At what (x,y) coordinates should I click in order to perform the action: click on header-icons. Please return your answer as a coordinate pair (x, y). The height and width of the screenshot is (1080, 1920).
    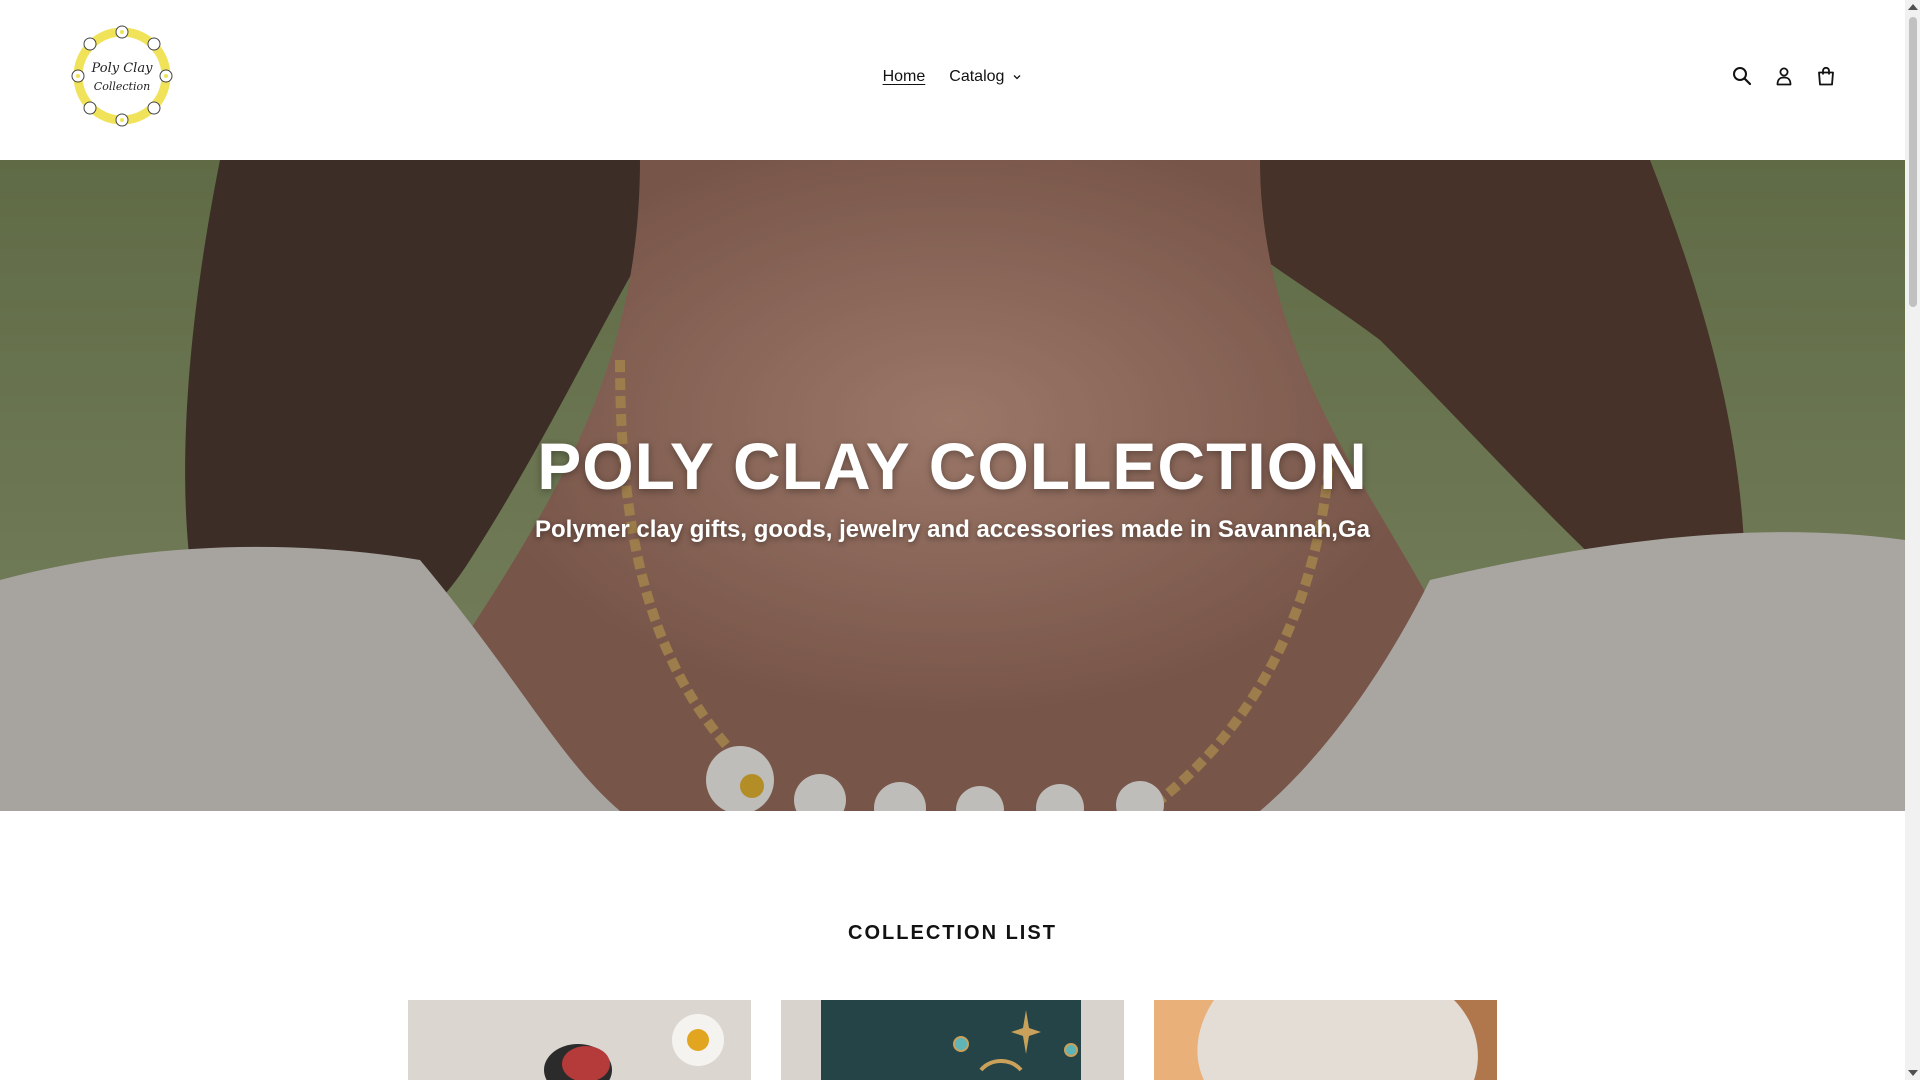
    Looking at the image, I should click on (1784, 76).